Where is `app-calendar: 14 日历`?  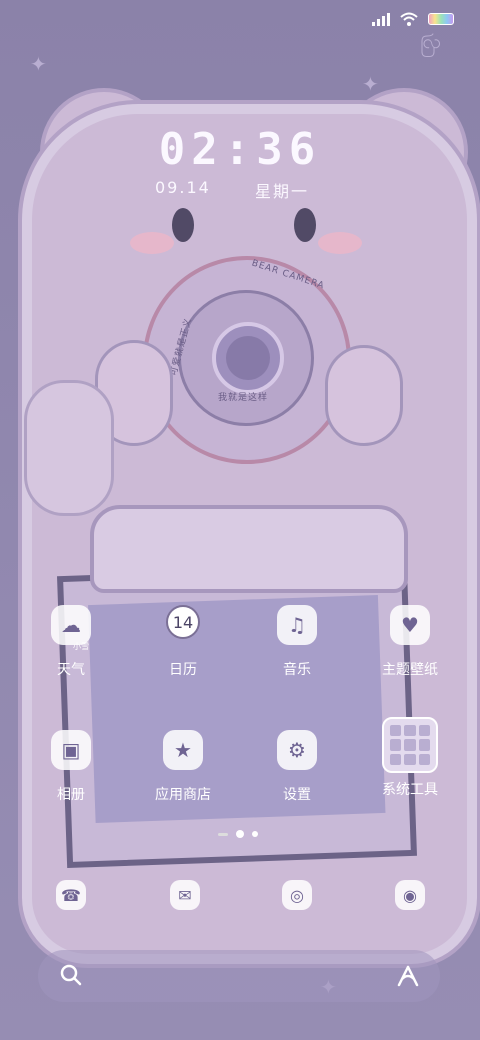
app-calendar: 14 日历 is located at coordinates (183, 642).